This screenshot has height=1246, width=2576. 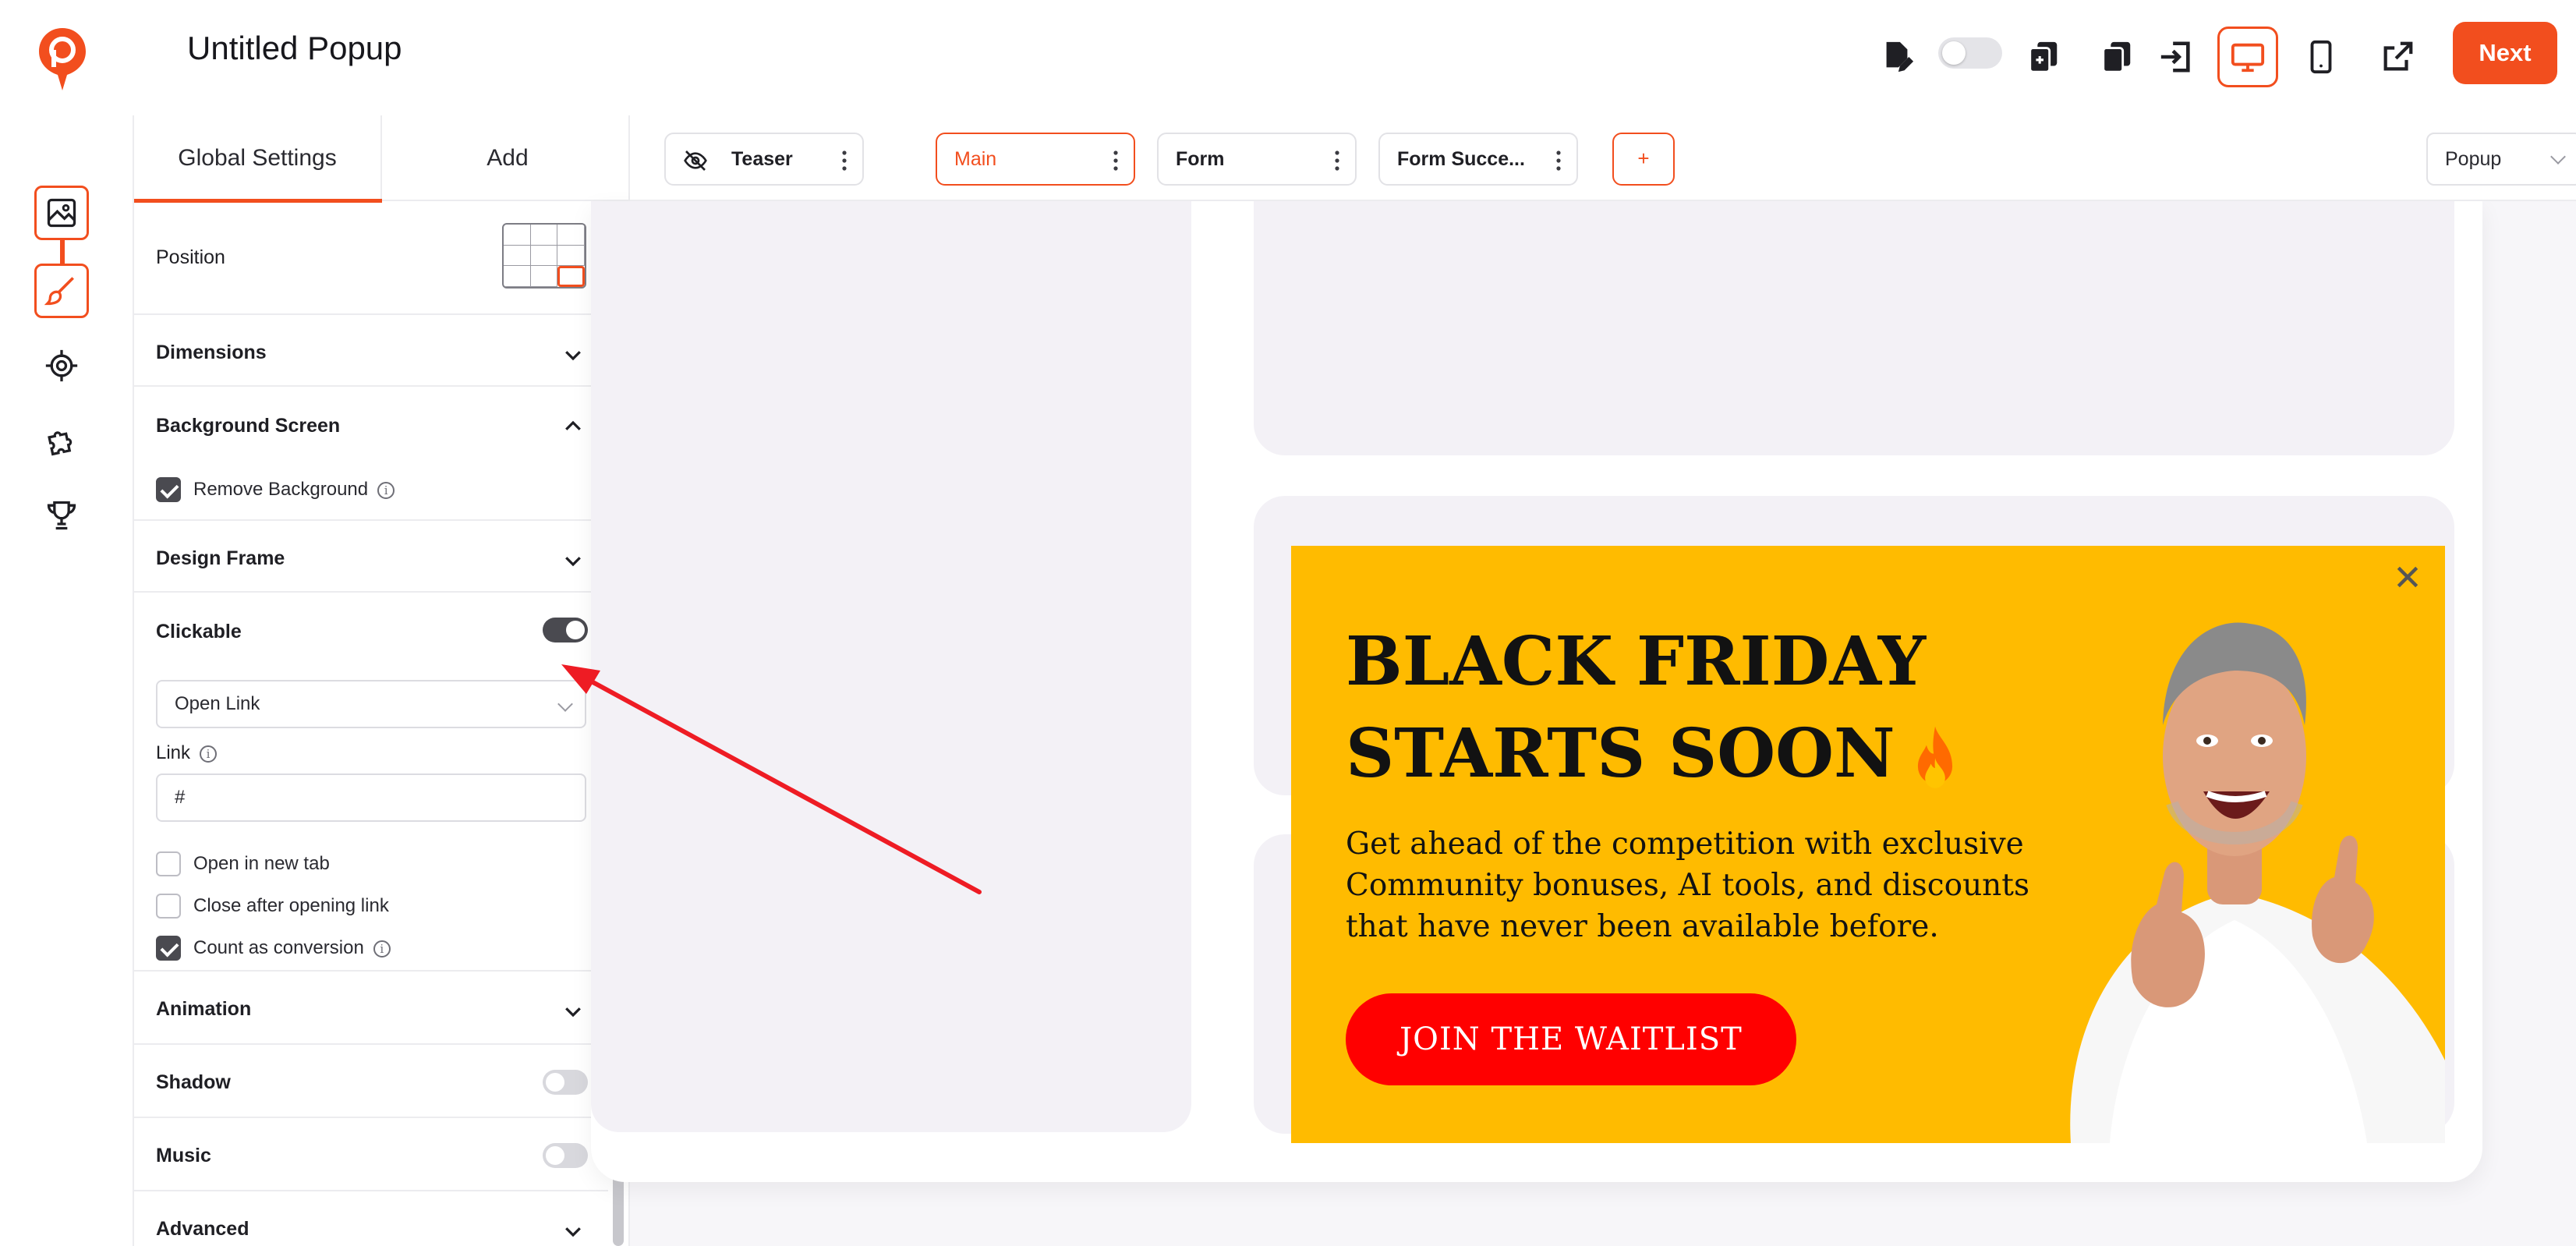 What do you see at coordinates (60, 443) in the screenshot?
I see `puzzle-icon` at bounding box center [60, 443].